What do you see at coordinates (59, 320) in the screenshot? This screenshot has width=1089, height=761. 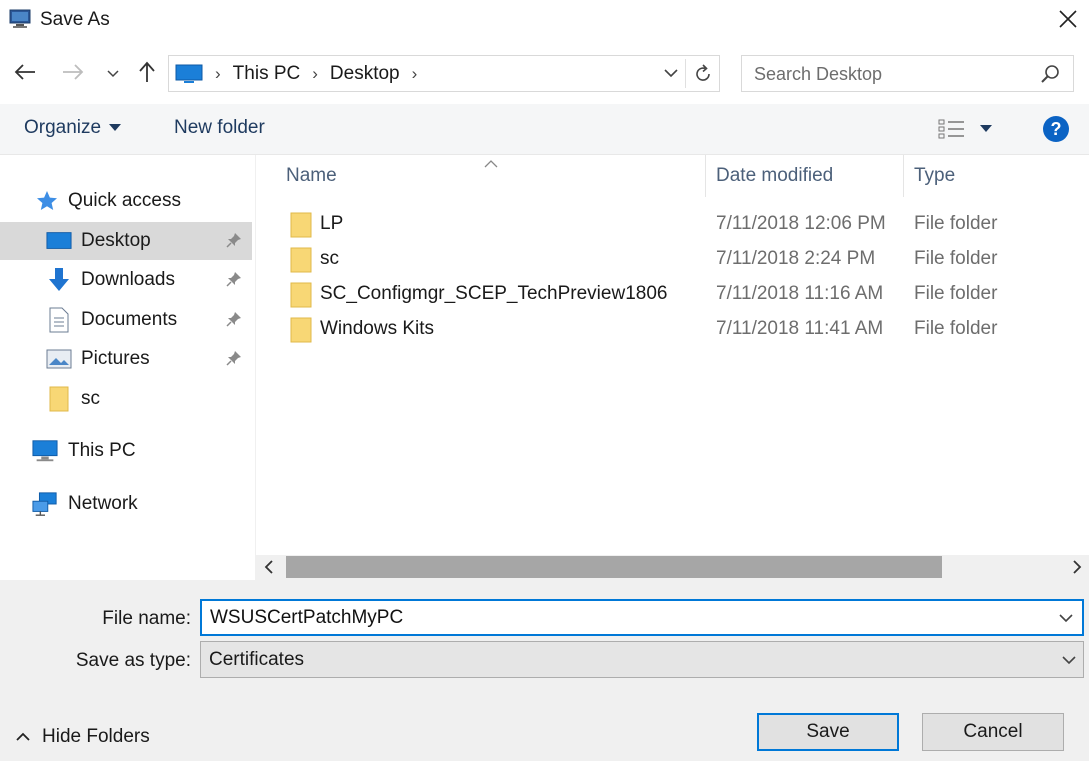 I see `document-icon` at bounding box center [59, 320].